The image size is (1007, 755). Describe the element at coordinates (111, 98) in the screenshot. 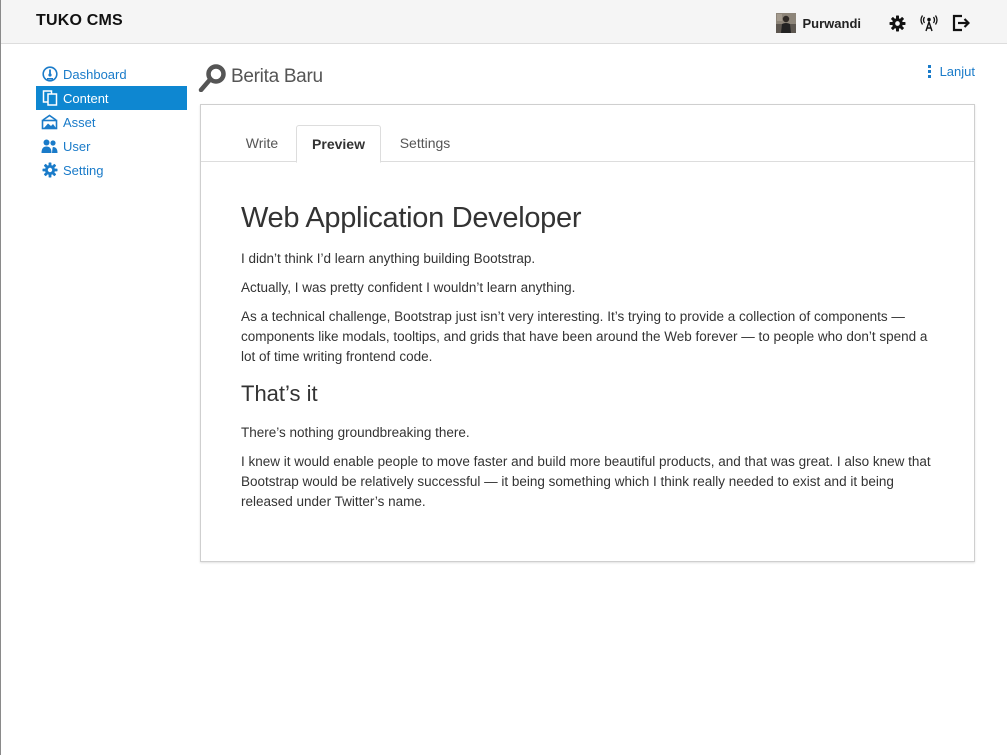

I see `sidebar-item-content: Content` at that location.